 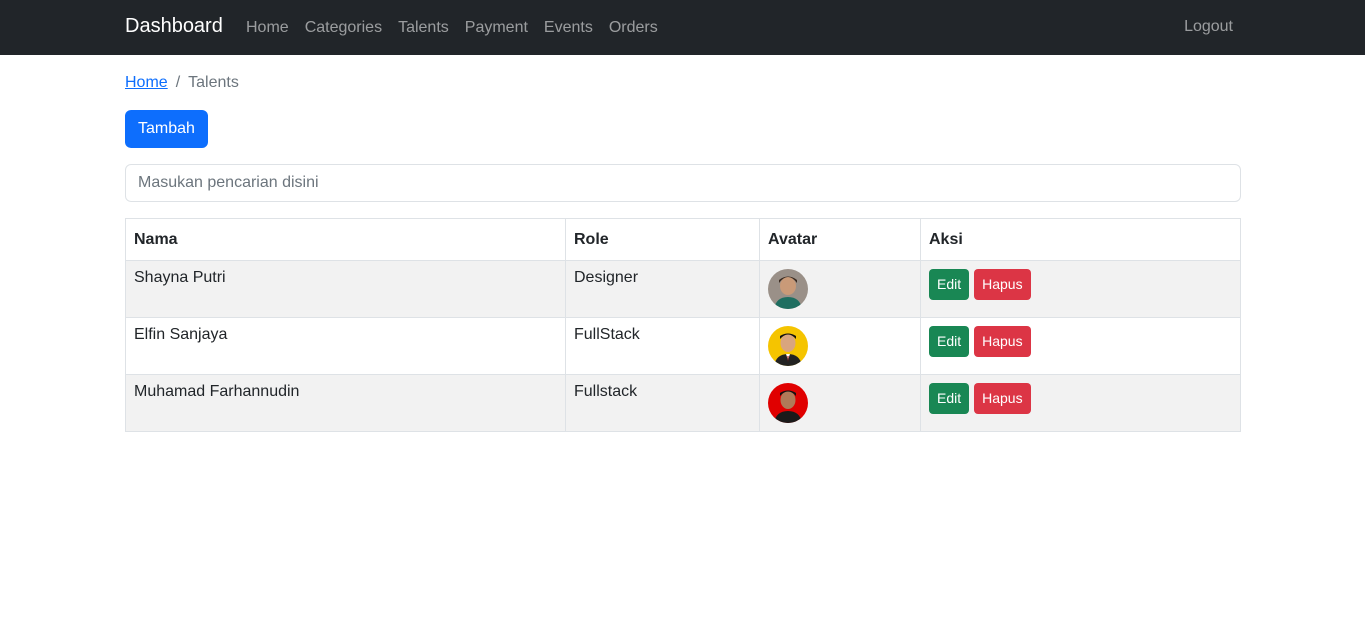 I want to click on nav-orders: Orders, so click(x=633, y=28).